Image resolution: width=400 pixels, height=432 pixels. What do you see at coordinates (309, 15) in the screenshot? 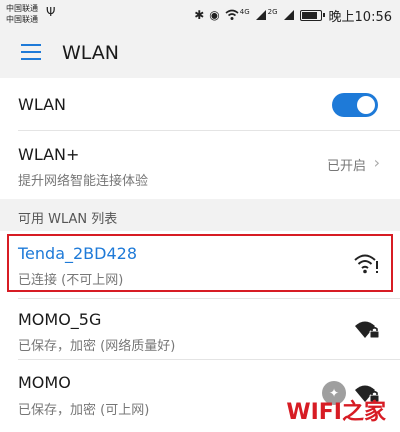
I see `battery-level` at bounding box center [309, 15].